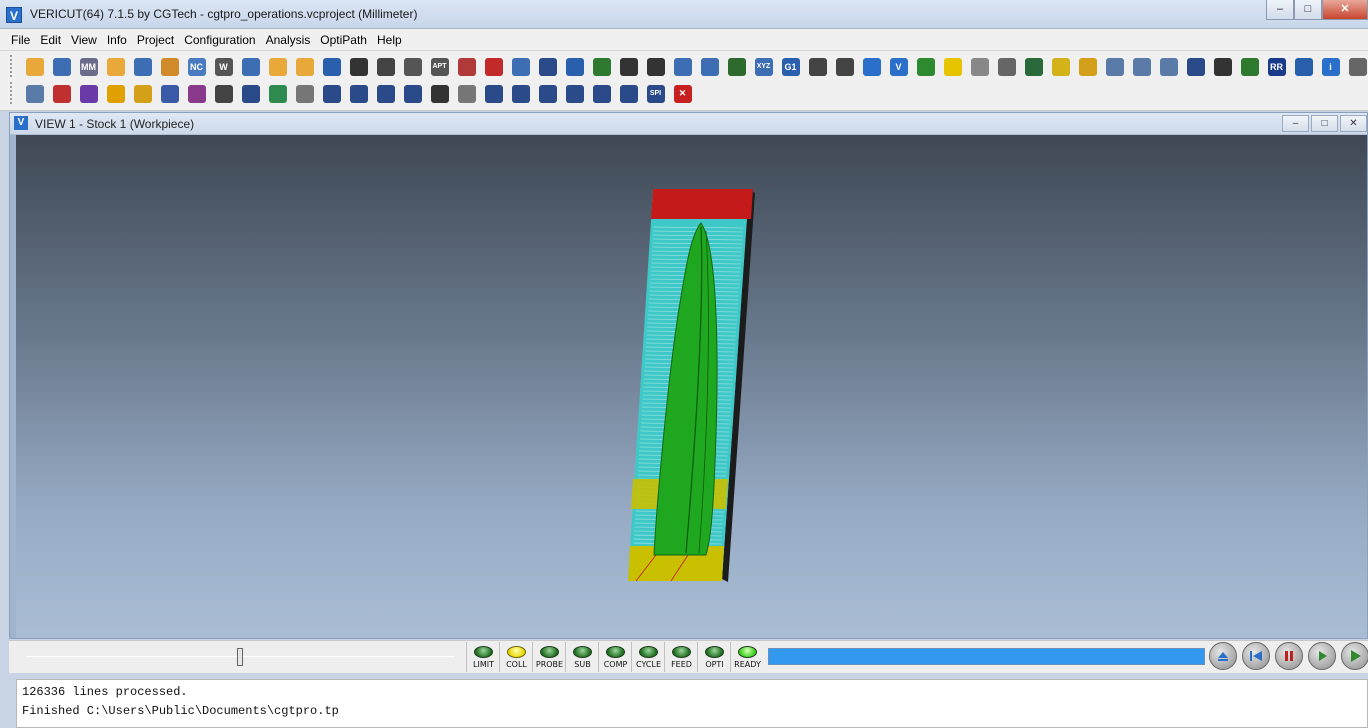 Image resolution: width=1368 pixels, height=728 pixels. What do you see at coordinates (1345, 10) in the screenshot?
I see `close-button: ✕` at bounding box center [1345, 10].